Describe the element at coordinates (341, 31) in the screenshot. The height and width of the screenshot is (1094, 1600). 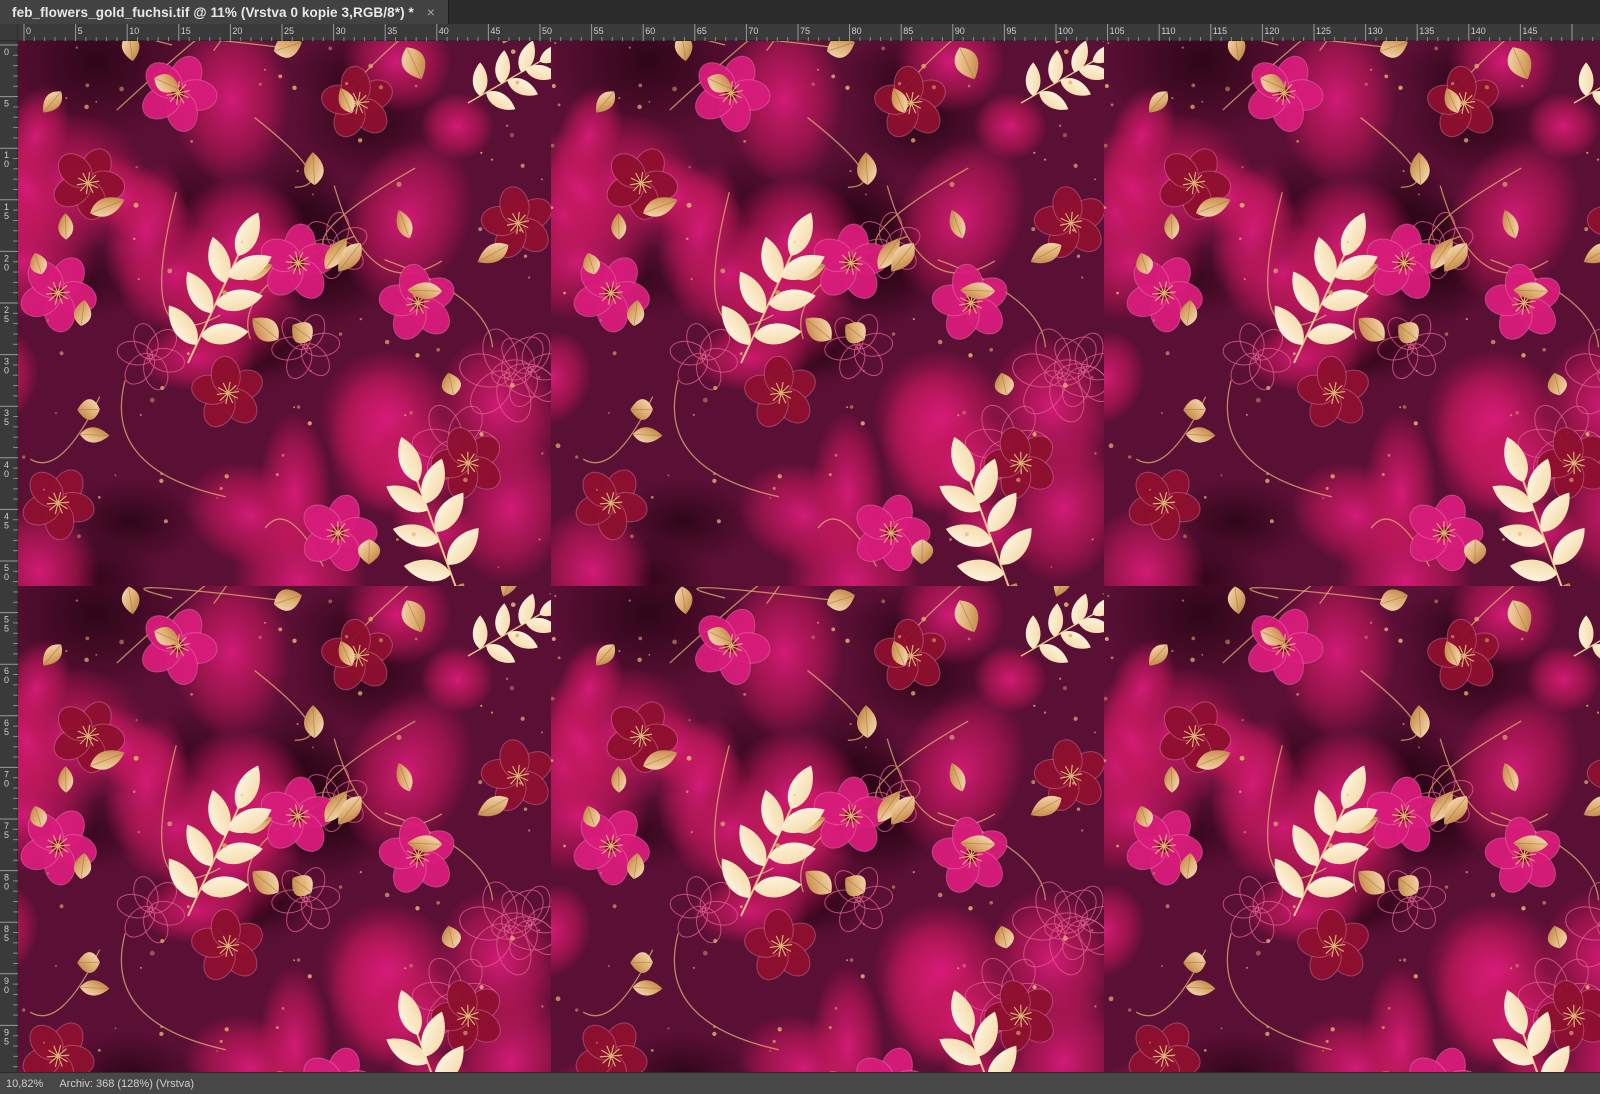
I see `ruler-label-h: 30` at that location.